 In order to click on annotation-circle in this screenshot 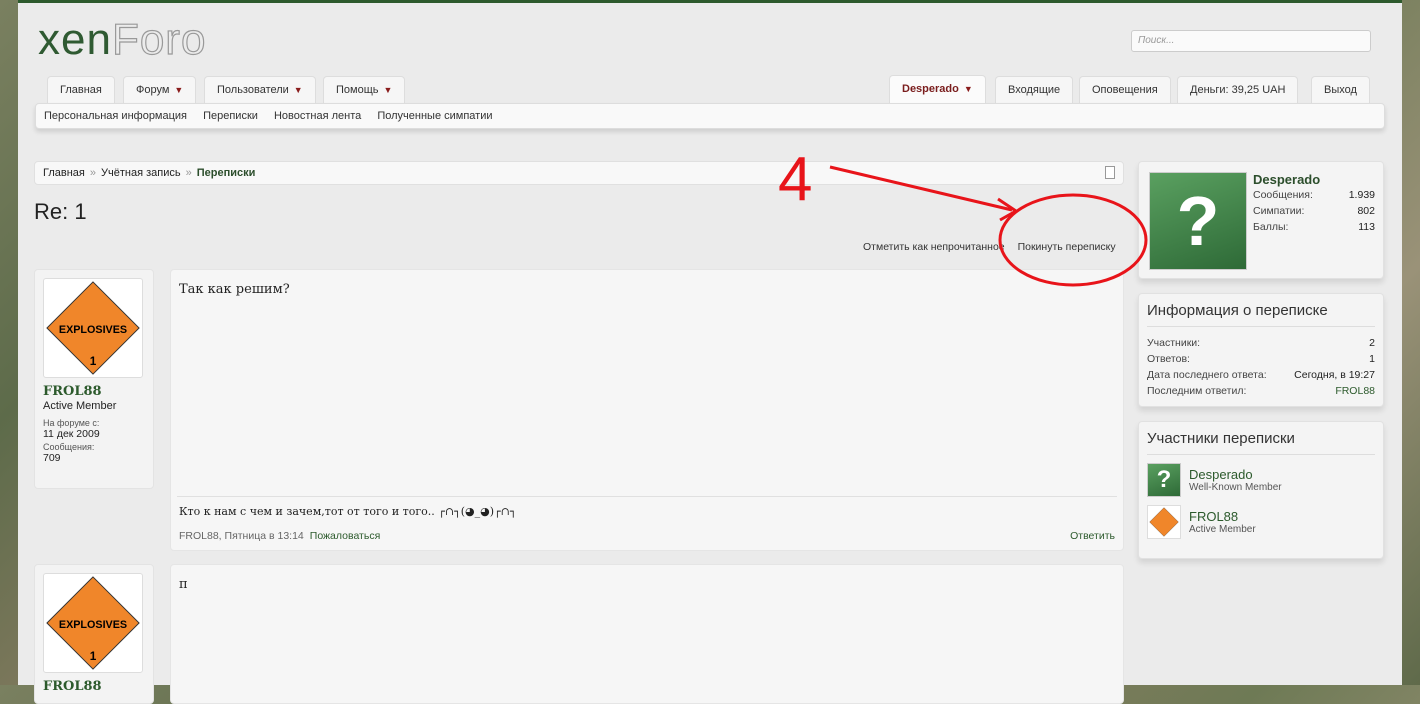, I will do `click(1073, 240)`.